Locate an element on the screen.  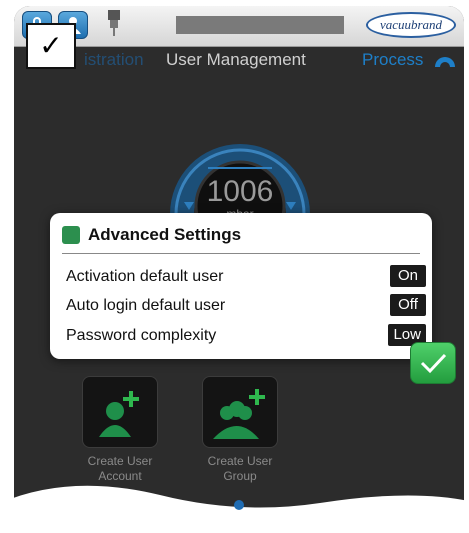
create-user-group-button is located at coordinates (240, 412).